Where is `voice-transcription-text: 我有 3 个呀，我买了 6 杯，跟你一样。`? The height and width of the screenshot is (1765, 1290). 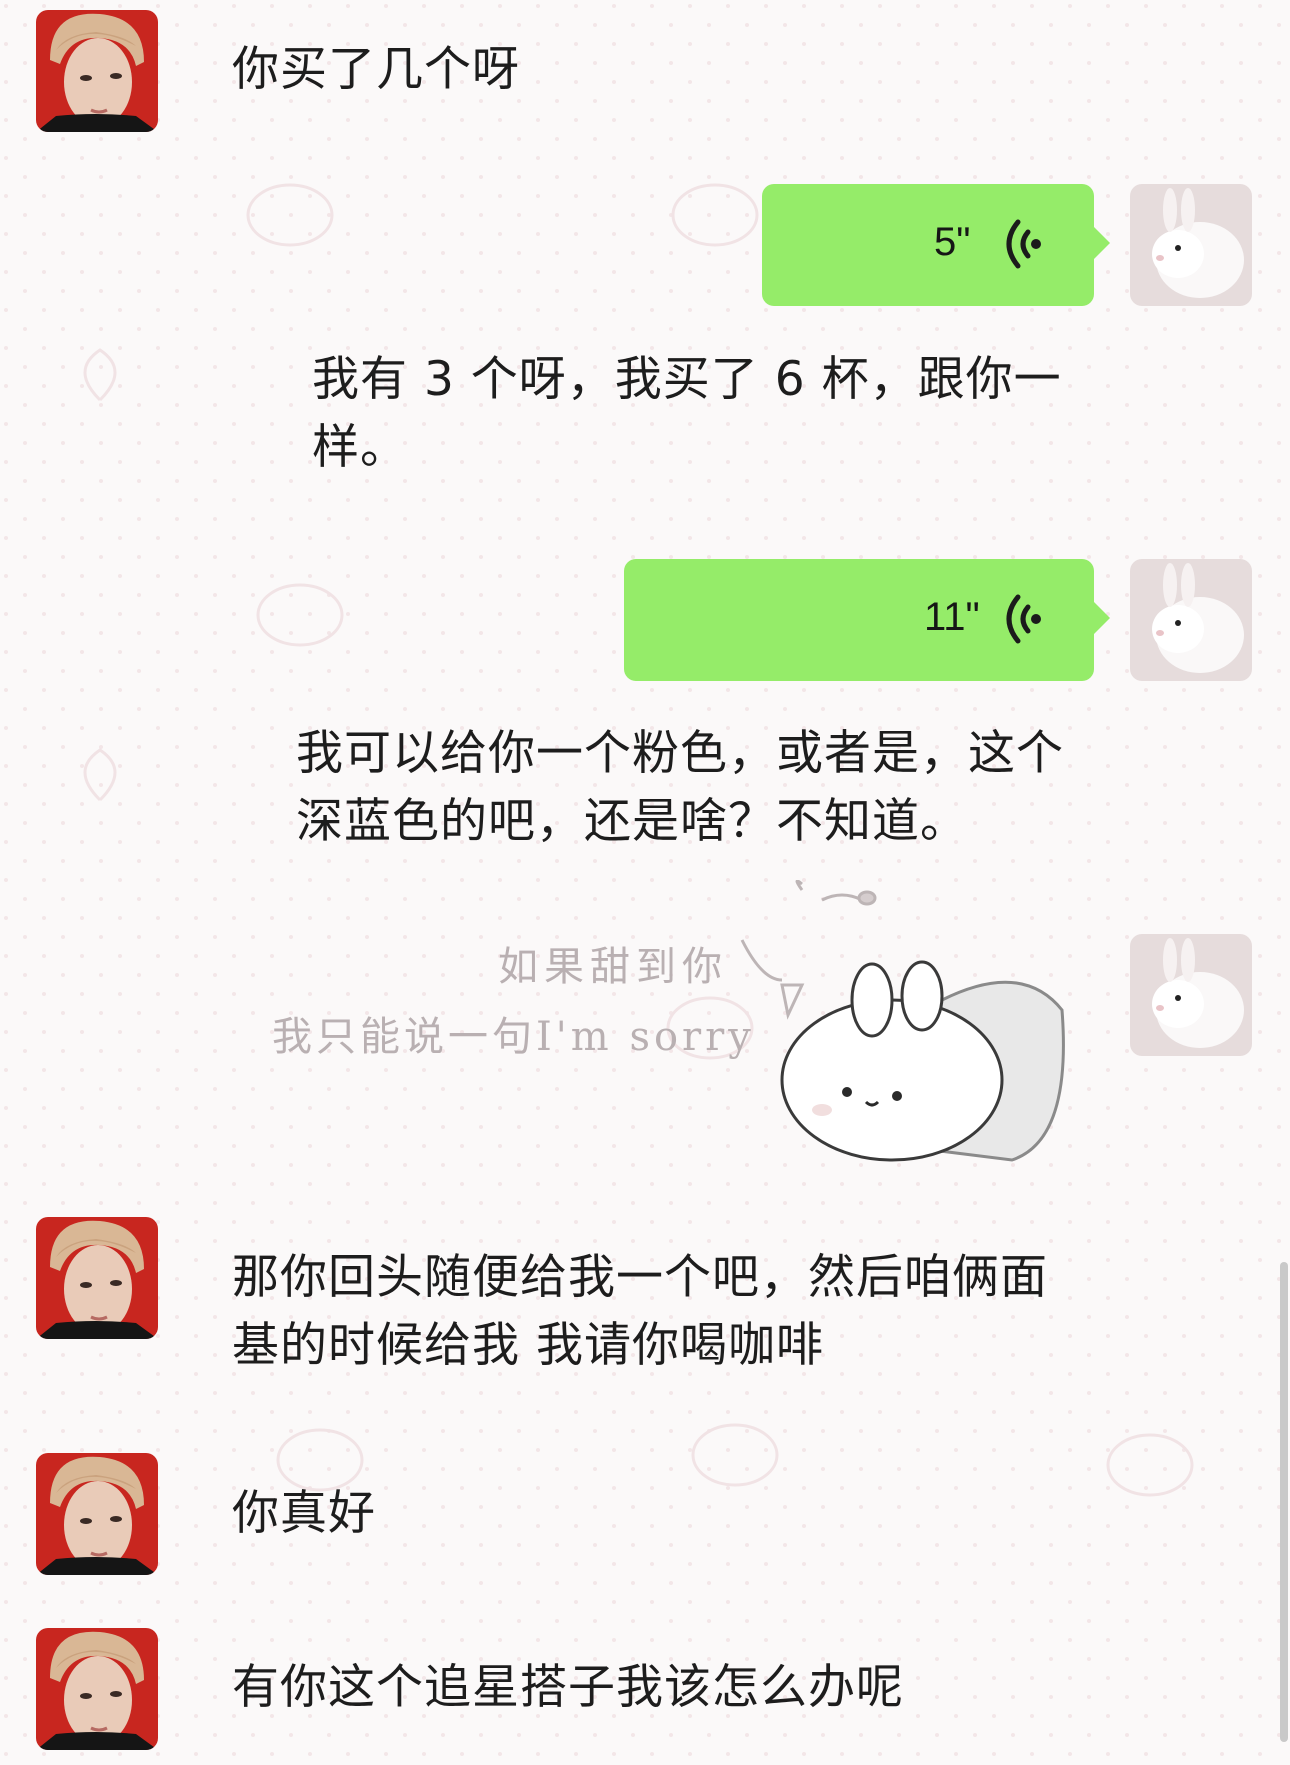 voice-transcription-text: 我有 3 个呀，我买了 6 杯，跟你一样。 is located at coordinates (687, 413).